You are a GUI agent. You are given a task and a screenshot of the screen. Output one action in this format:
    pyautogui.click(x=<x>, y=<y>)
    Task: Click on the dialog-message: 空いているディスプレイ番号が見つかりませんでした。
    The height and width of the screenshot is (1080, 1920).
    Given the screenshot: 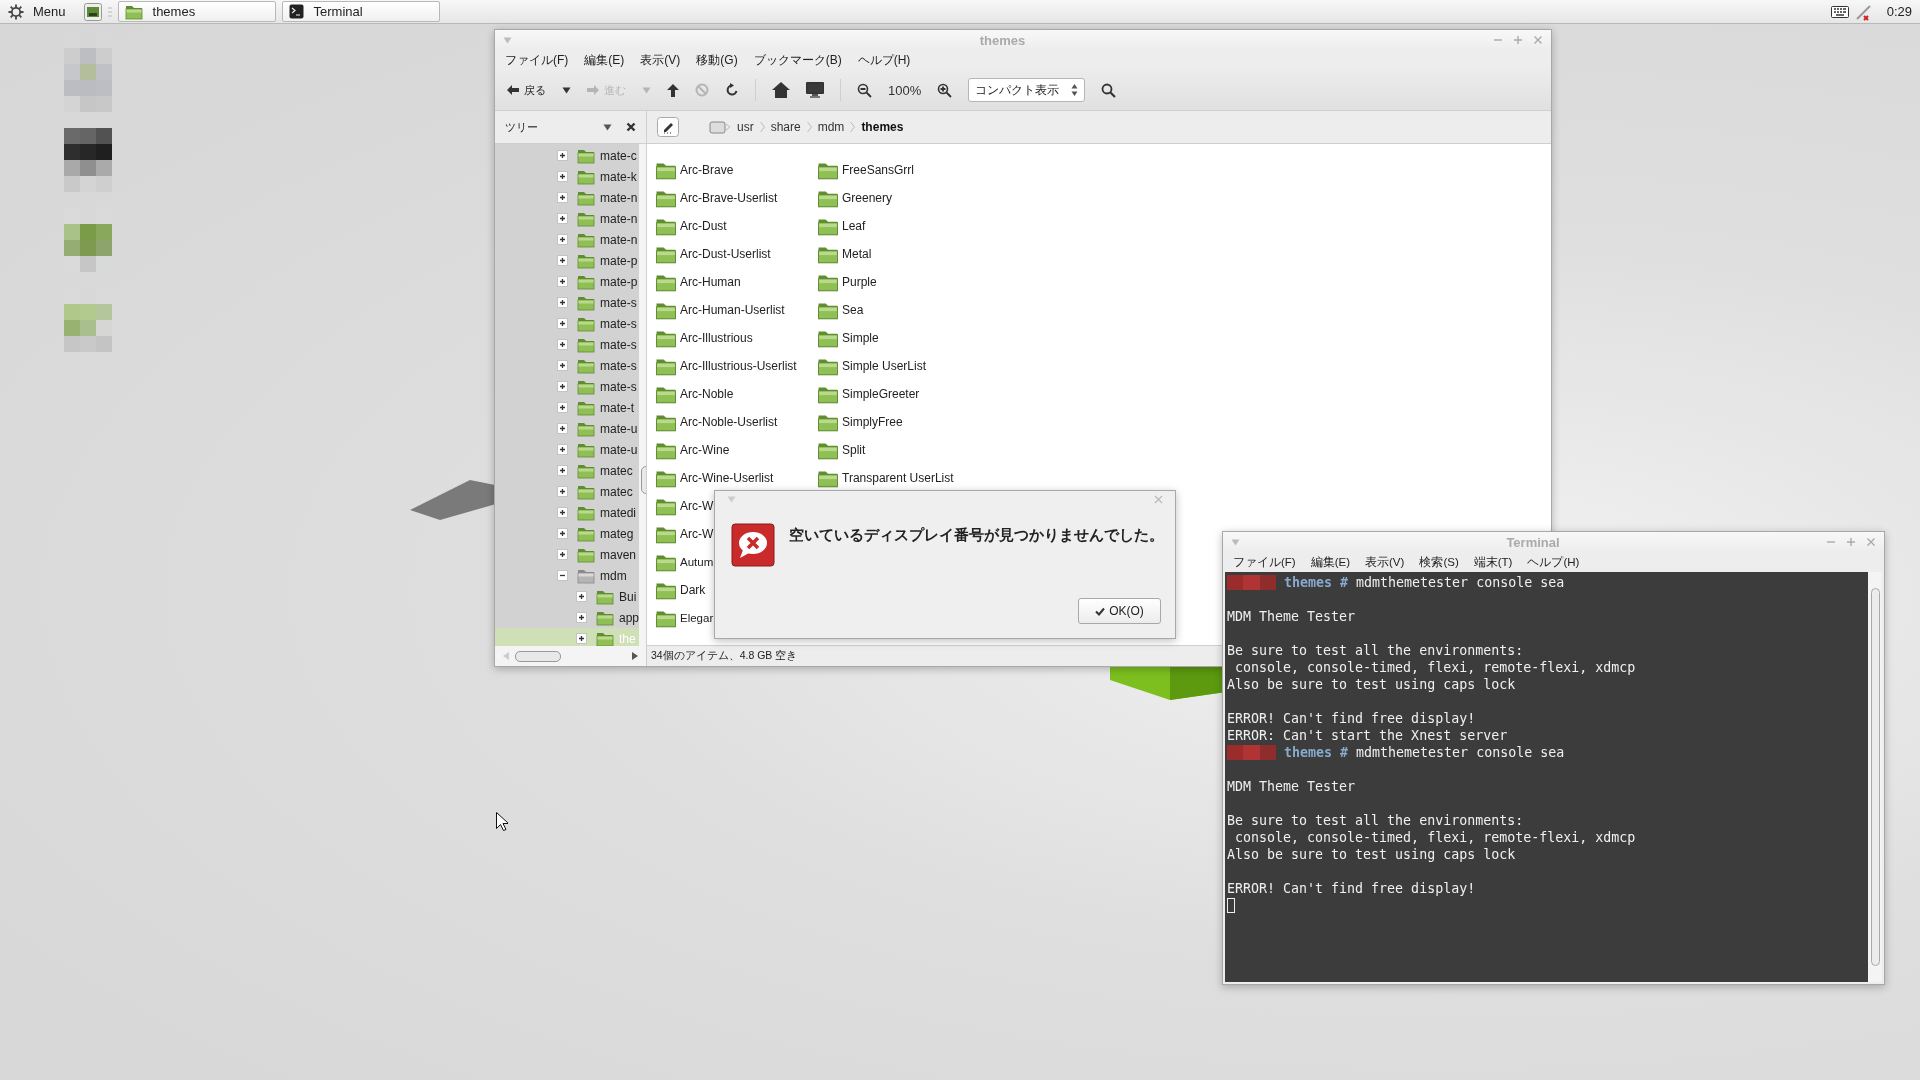 What is the action you would take?
    pyautogui.click(x=976, y=535)
    